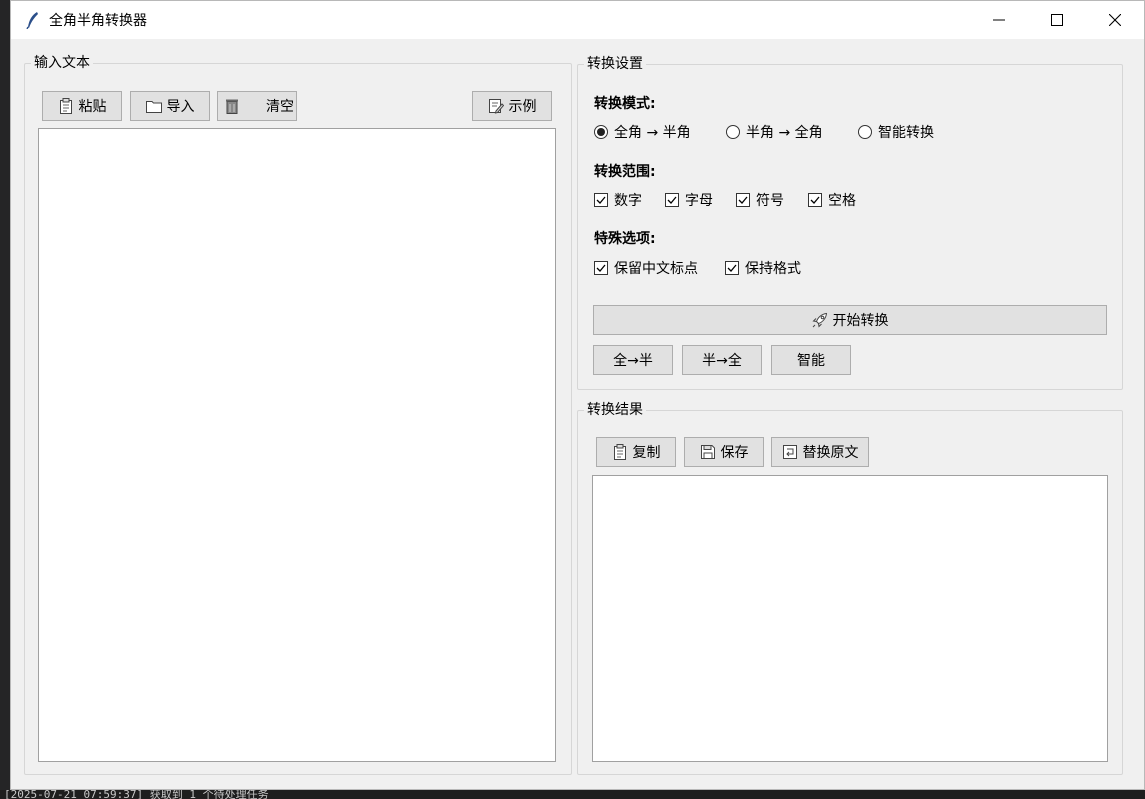  I want to click on checkbox-keep-cn-punct: 保留中文标点, so click(646, 268).